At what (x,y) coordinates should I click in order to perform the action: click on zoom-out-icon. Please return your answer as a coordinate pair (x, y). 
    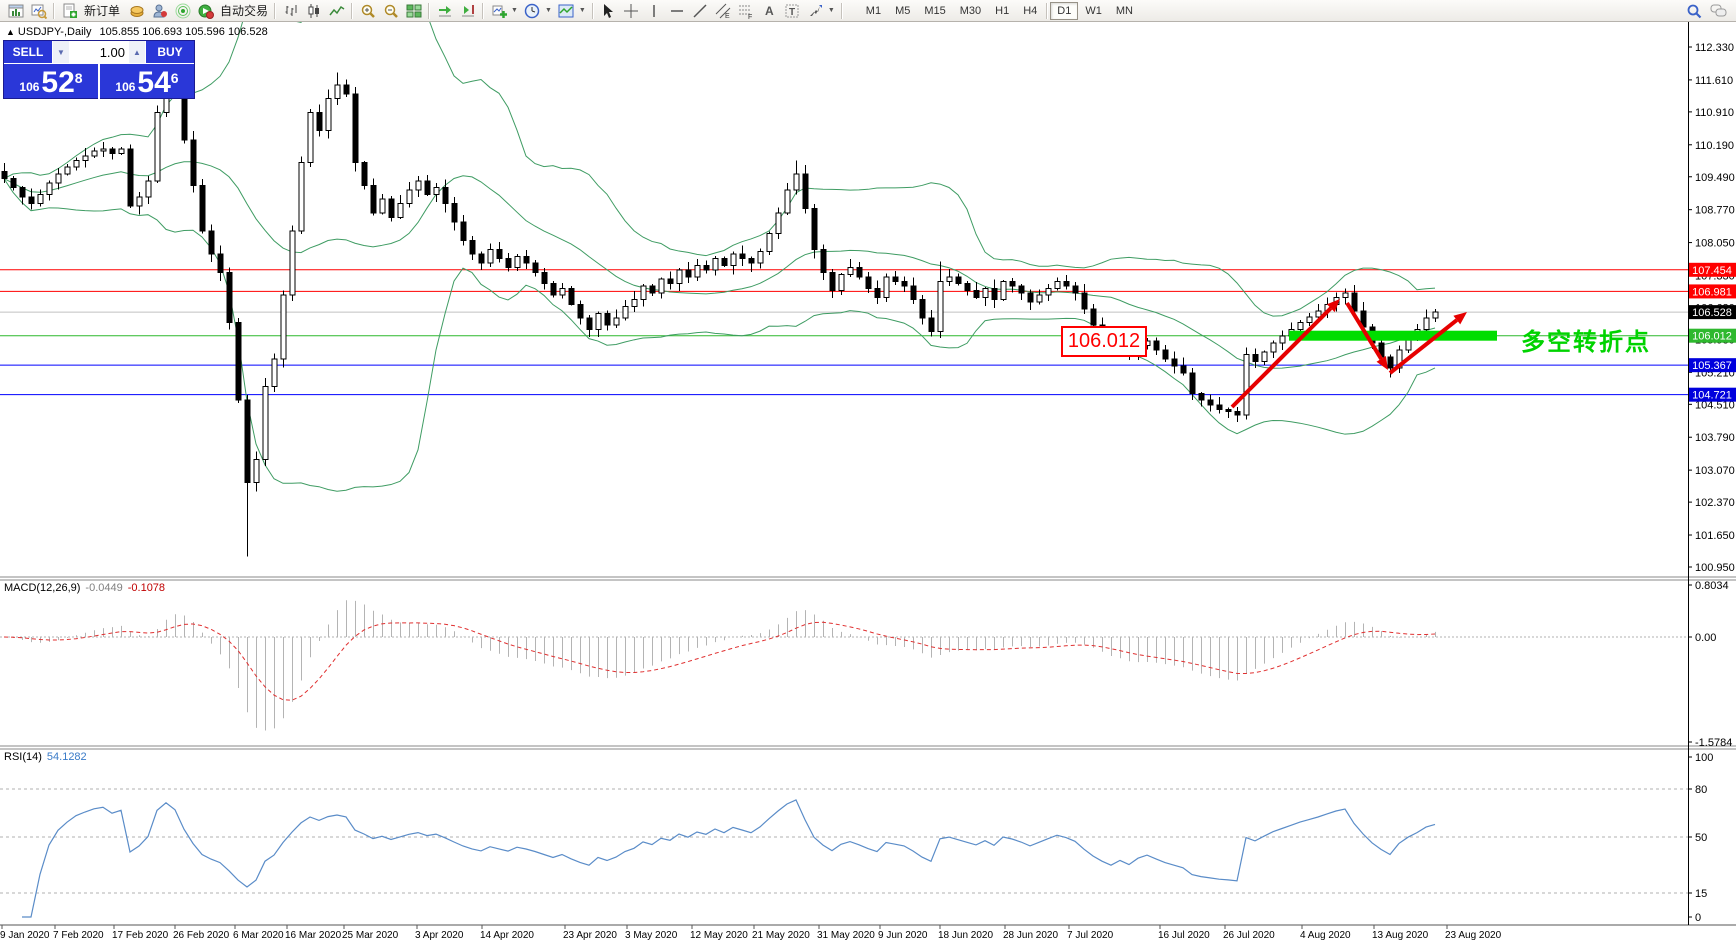
    Looking at the image, I should click on (390, 10).